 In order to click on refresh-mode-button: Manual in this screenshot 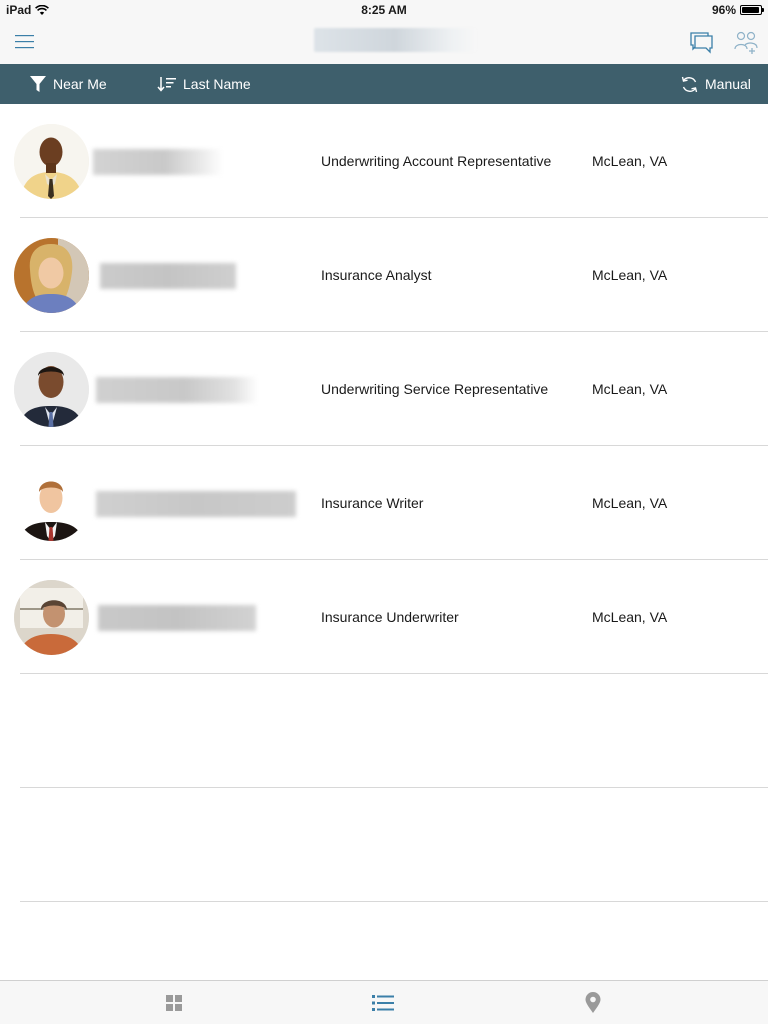, I will do `click(715, 84)`.